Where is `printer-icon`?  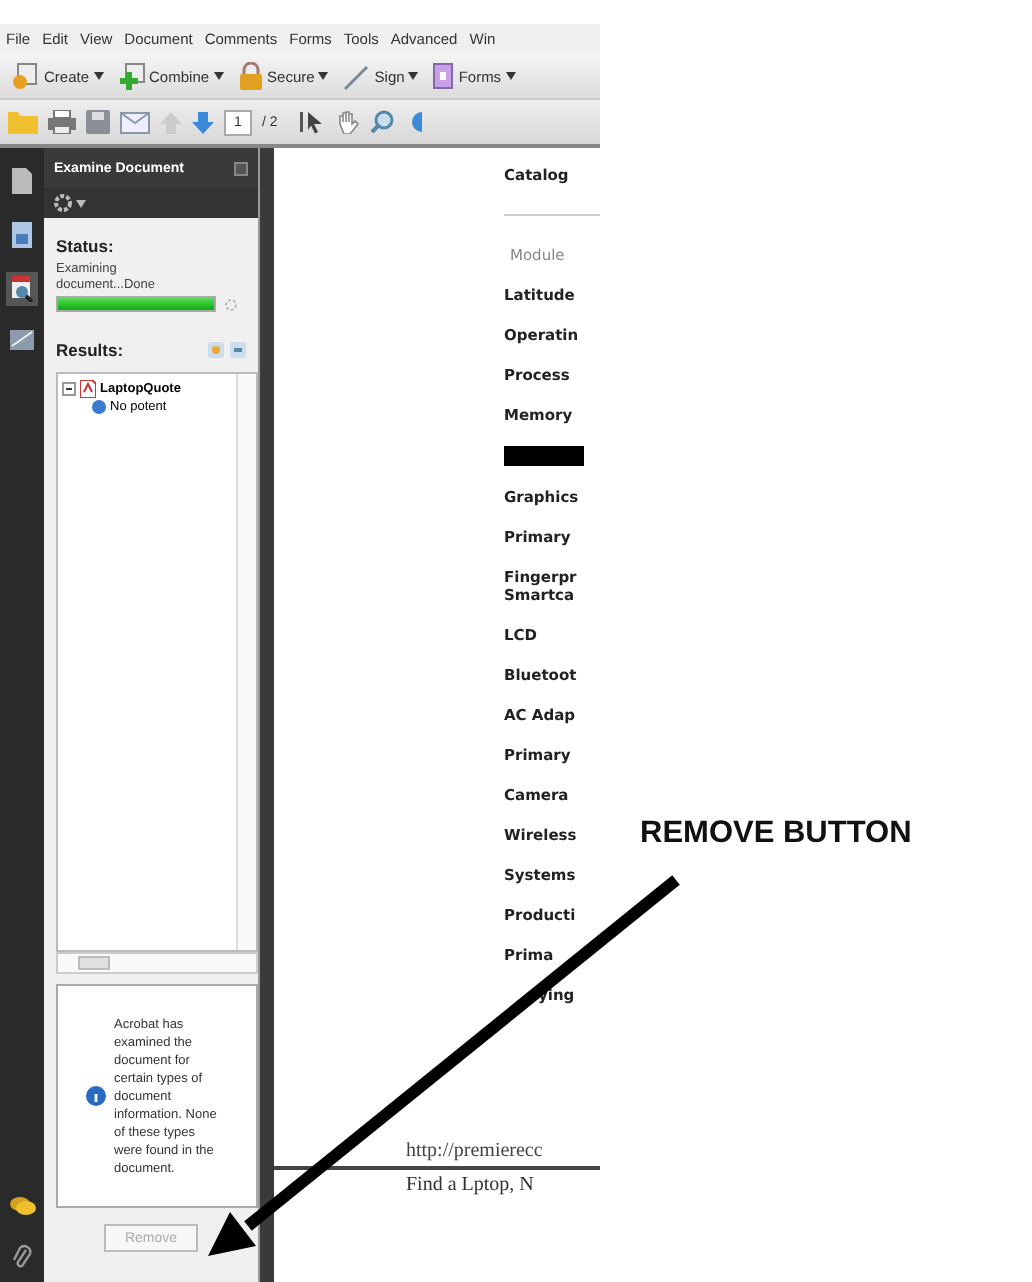 printer-icon is located at coordinates (62, 122).